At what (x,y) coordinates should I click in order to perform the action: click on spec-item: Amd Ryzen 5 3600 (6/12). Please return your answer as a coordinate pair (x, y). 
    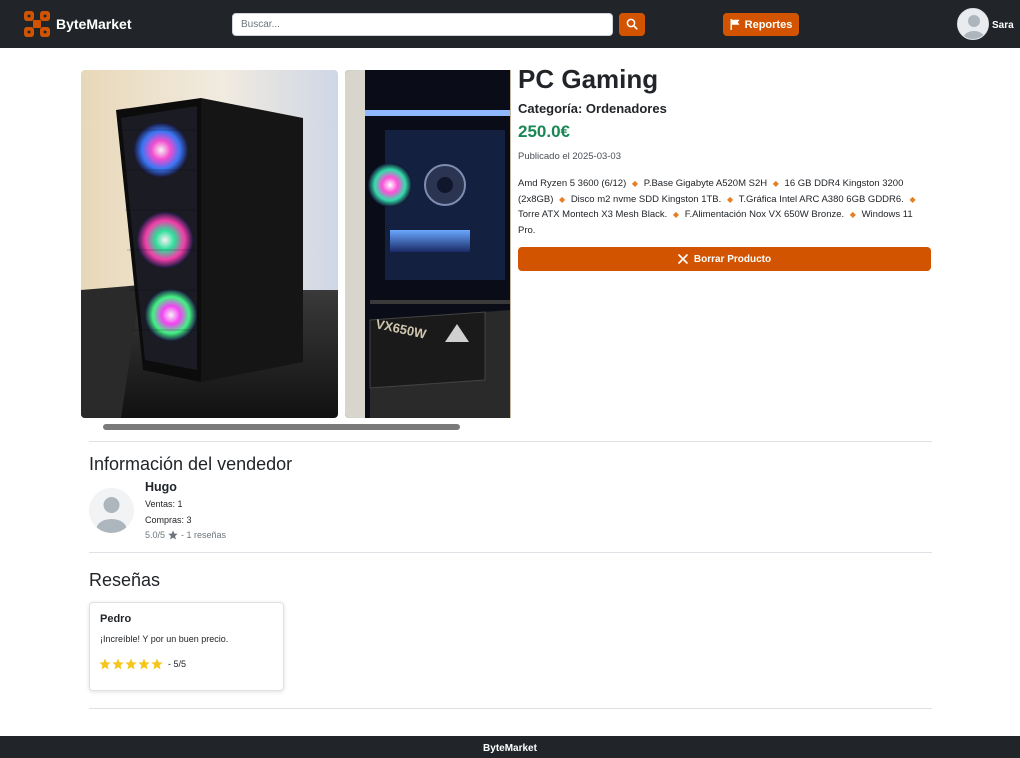
    Looking at the image, I should click on (572, 183).